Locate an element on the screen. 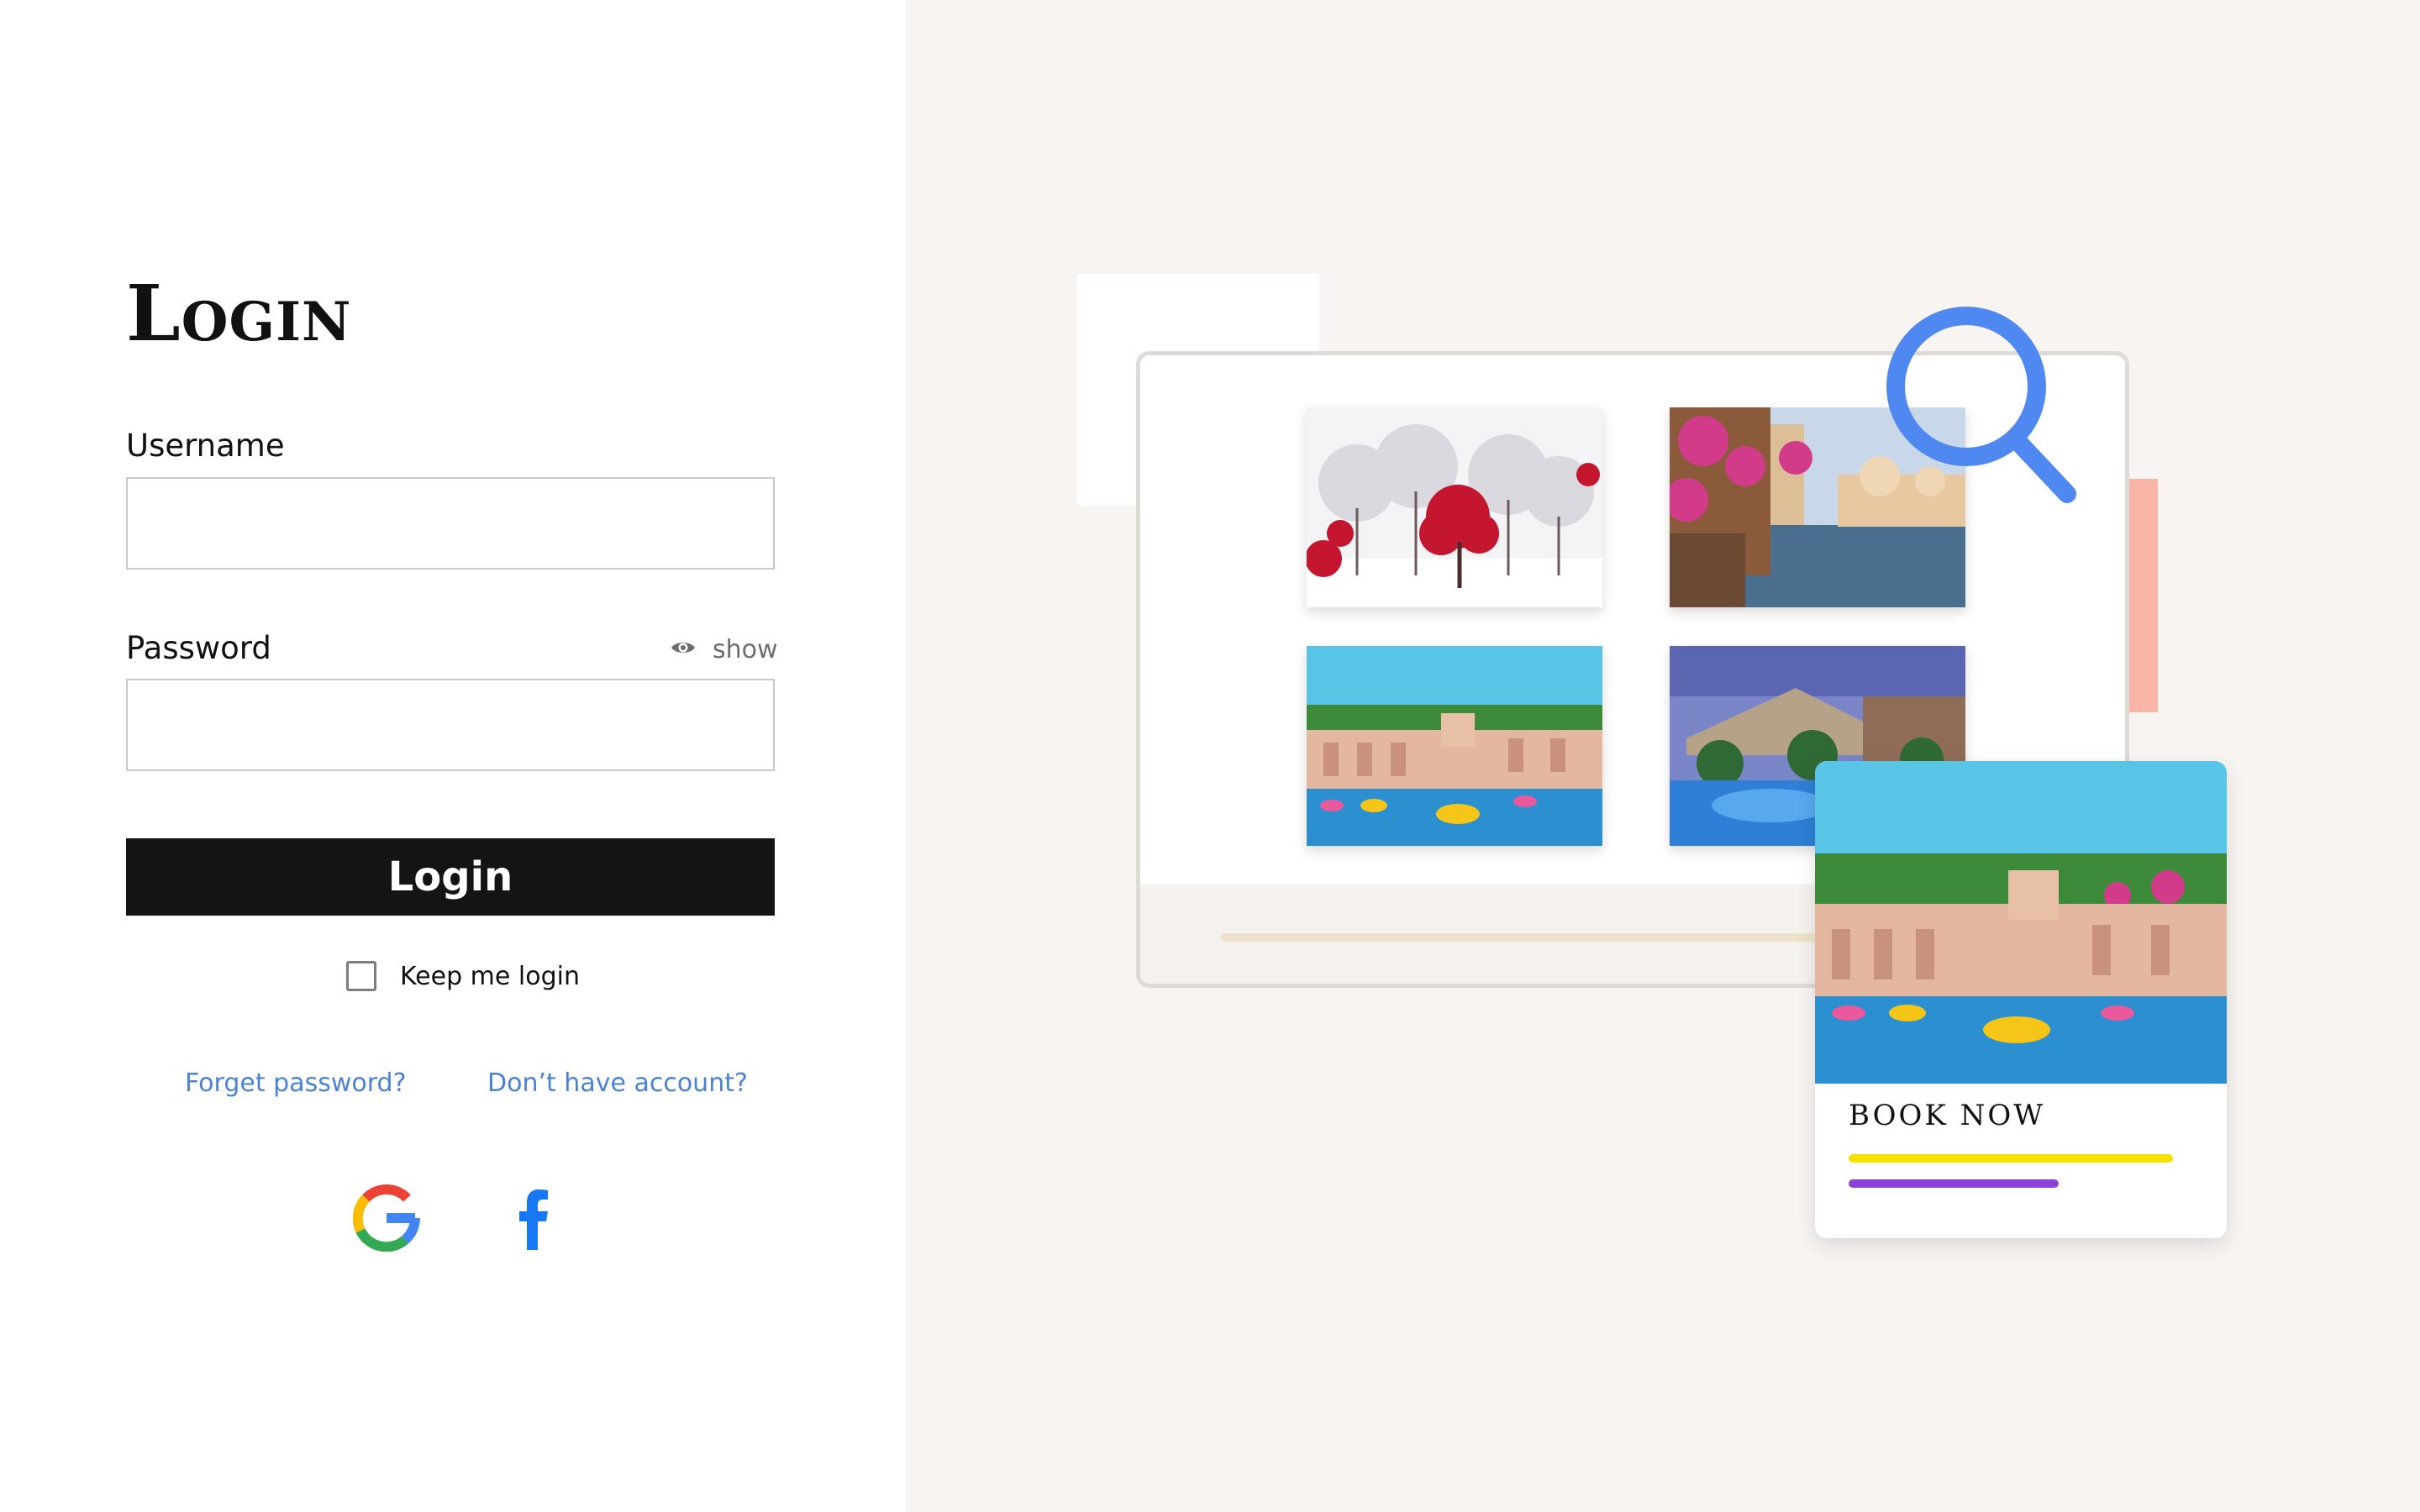  signup-link: Don’t have account? is located at coordinates (617, 1083).